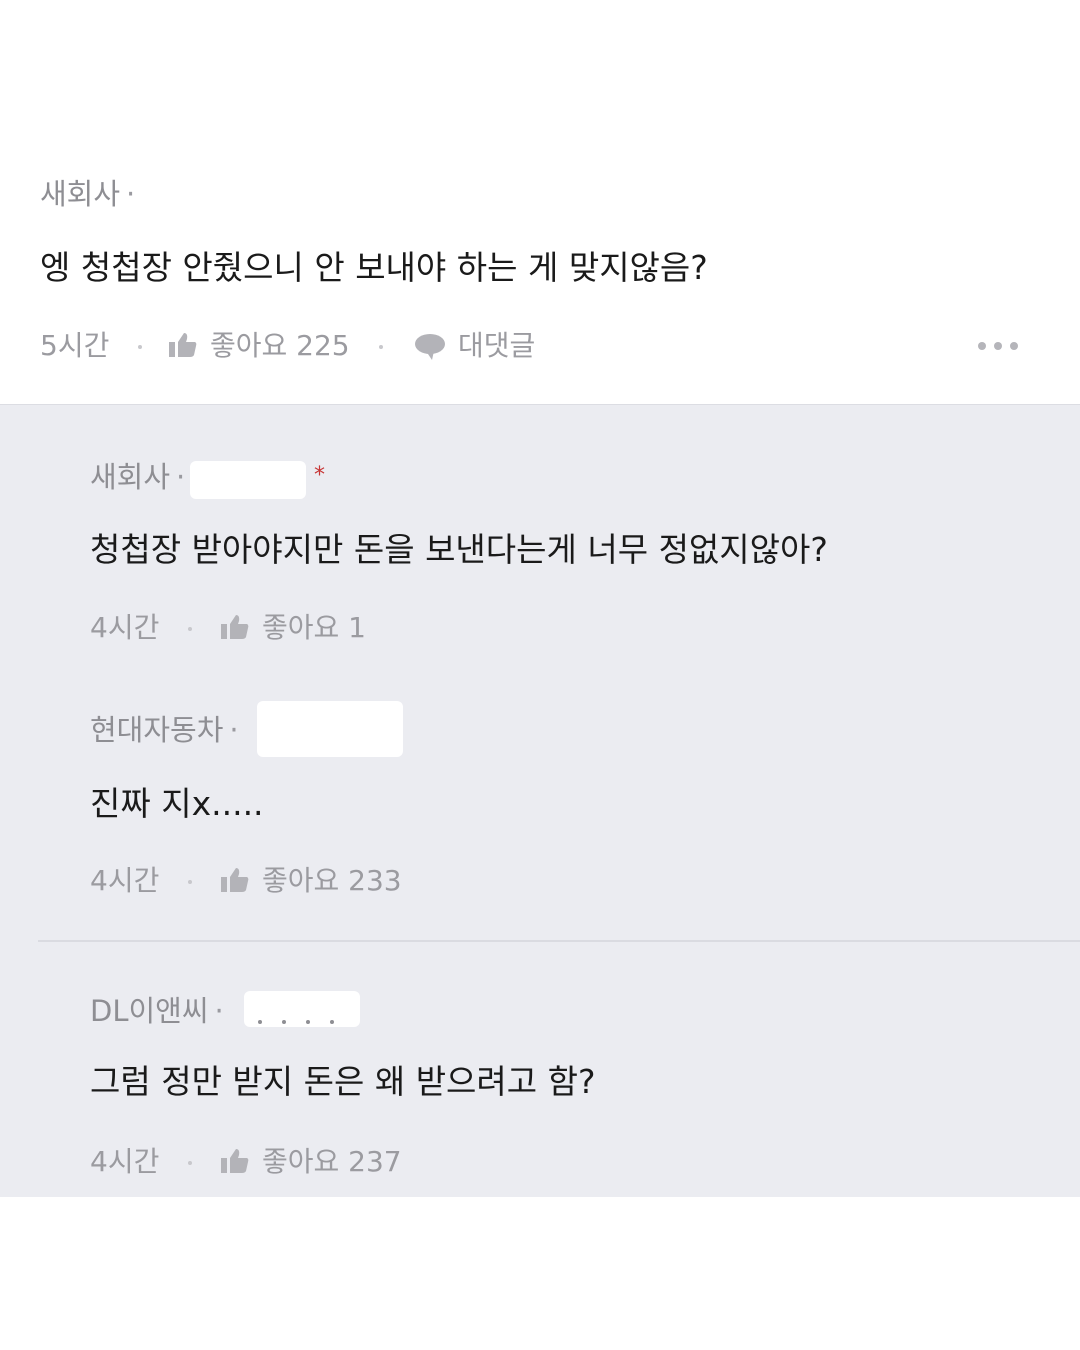  I want to click on reply-text: 청첩장 받아야지만 돈을 보낸다는게 너무 정없지않아?, so click(459, 549).